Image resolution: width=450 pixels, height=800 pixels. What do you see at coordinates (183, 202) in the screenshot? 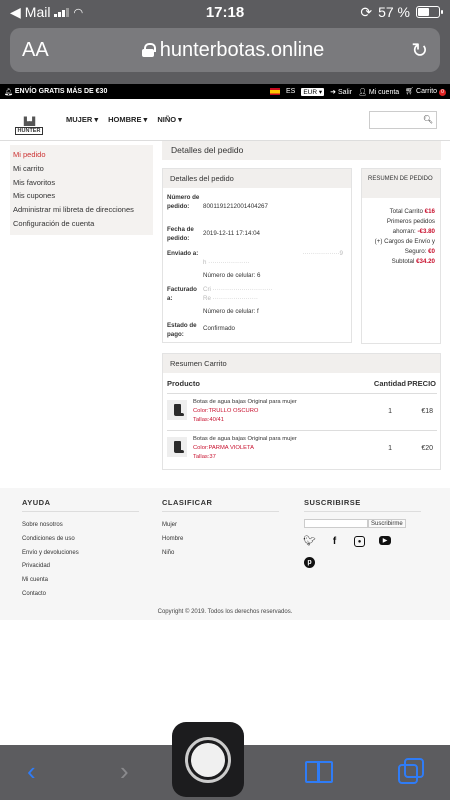
I see `order-number-label: Número de pedido:` at bounding box center [183, 202].